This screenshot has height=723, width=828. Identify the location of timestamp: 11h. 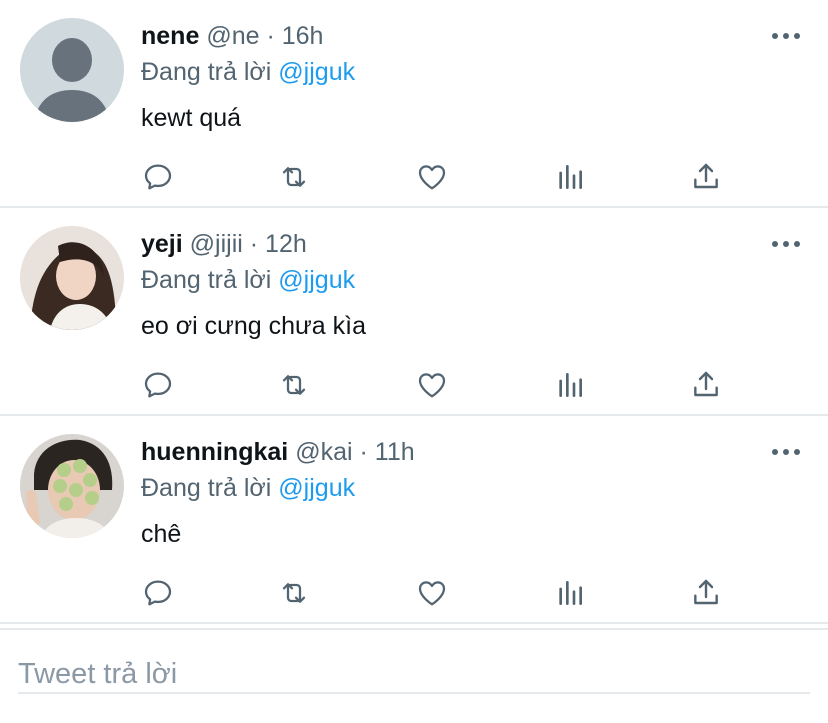
(395, 452).